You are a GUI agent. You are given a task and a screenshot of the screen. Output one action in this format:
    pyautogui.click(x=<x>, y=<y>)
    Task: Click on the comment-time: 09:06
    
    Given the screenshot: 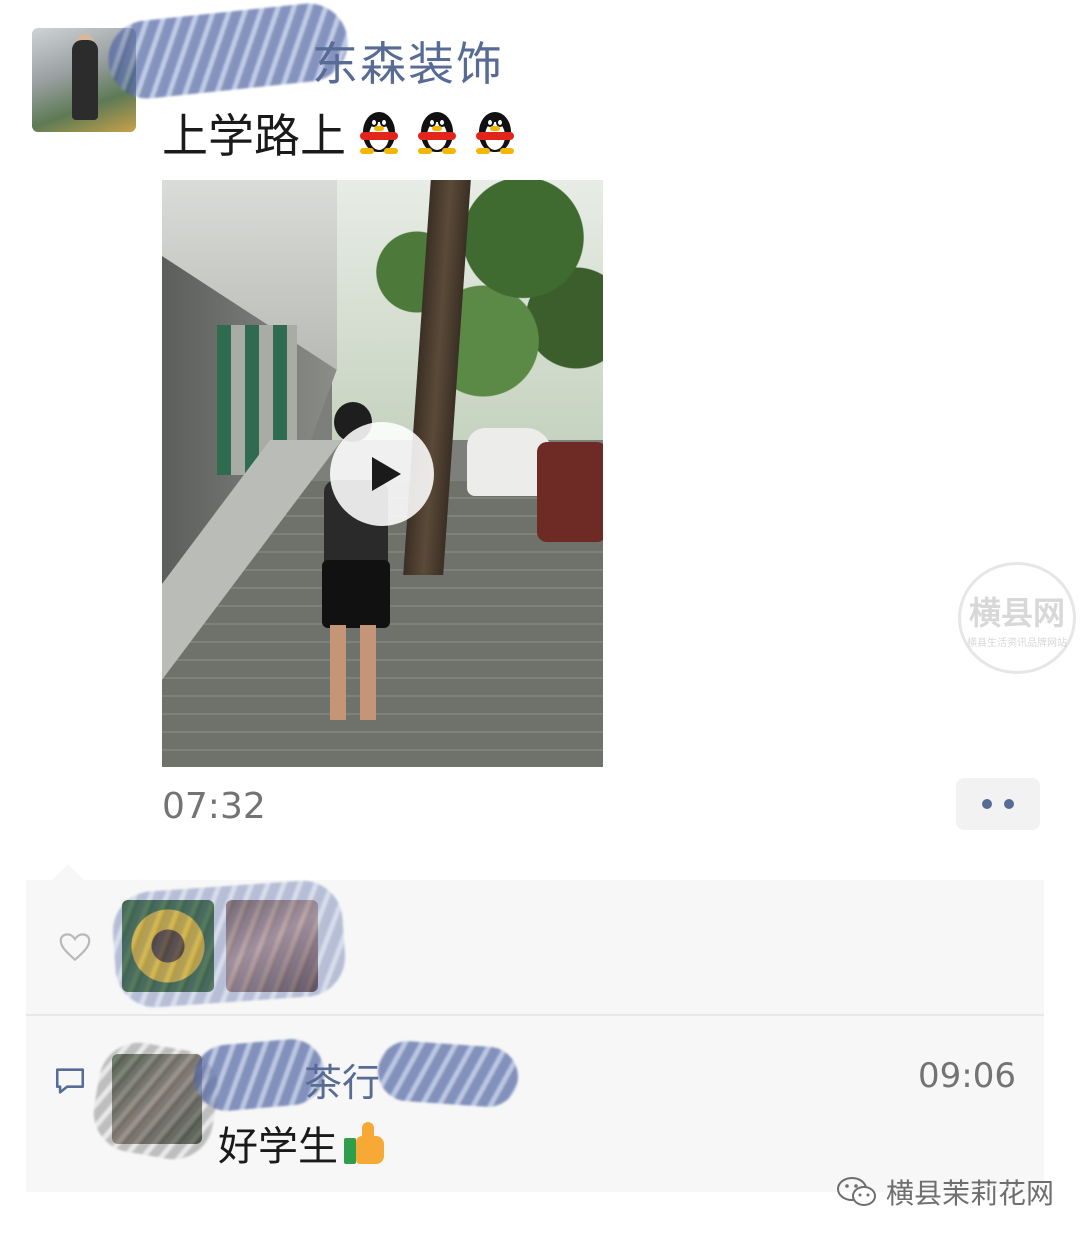 What is the action you would take?
    pyautogui.click(x=967, y=1076)
    